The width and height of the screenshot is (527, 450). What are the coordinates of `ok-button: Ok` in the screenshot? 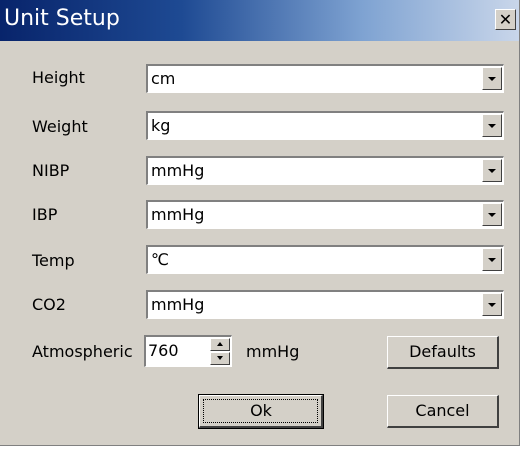 It's located at (261, 411).